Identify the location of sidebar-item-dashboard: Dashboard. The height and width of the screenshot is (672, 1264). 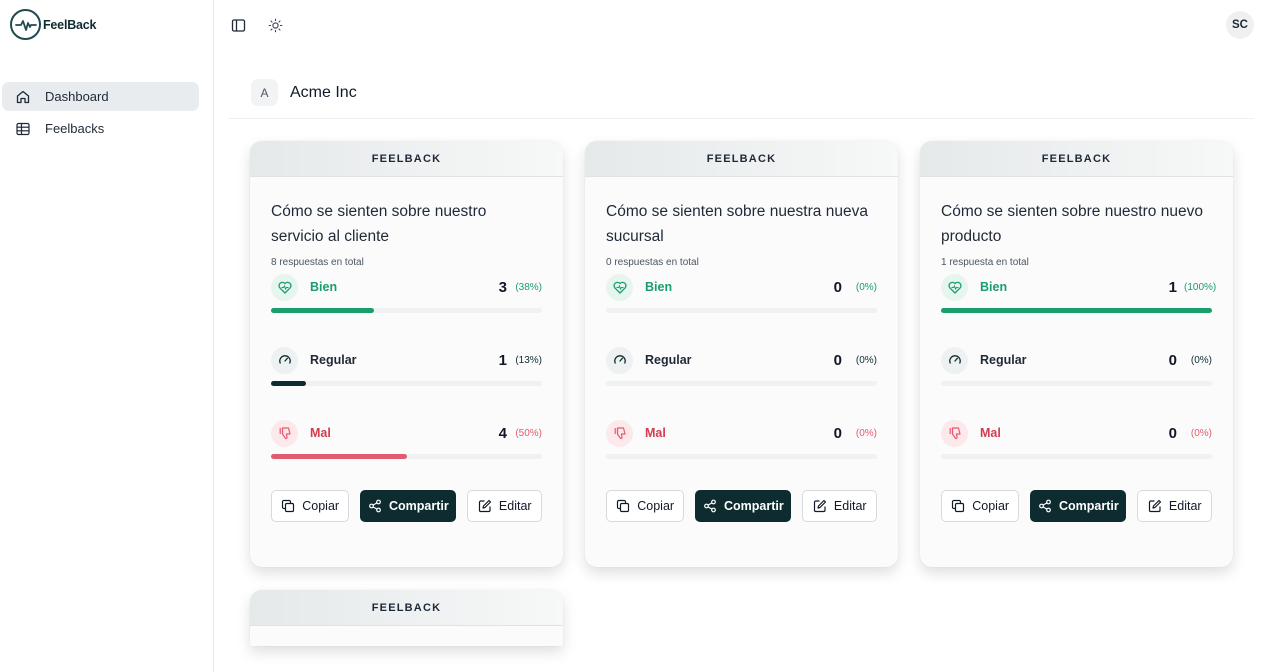
(100, 96).